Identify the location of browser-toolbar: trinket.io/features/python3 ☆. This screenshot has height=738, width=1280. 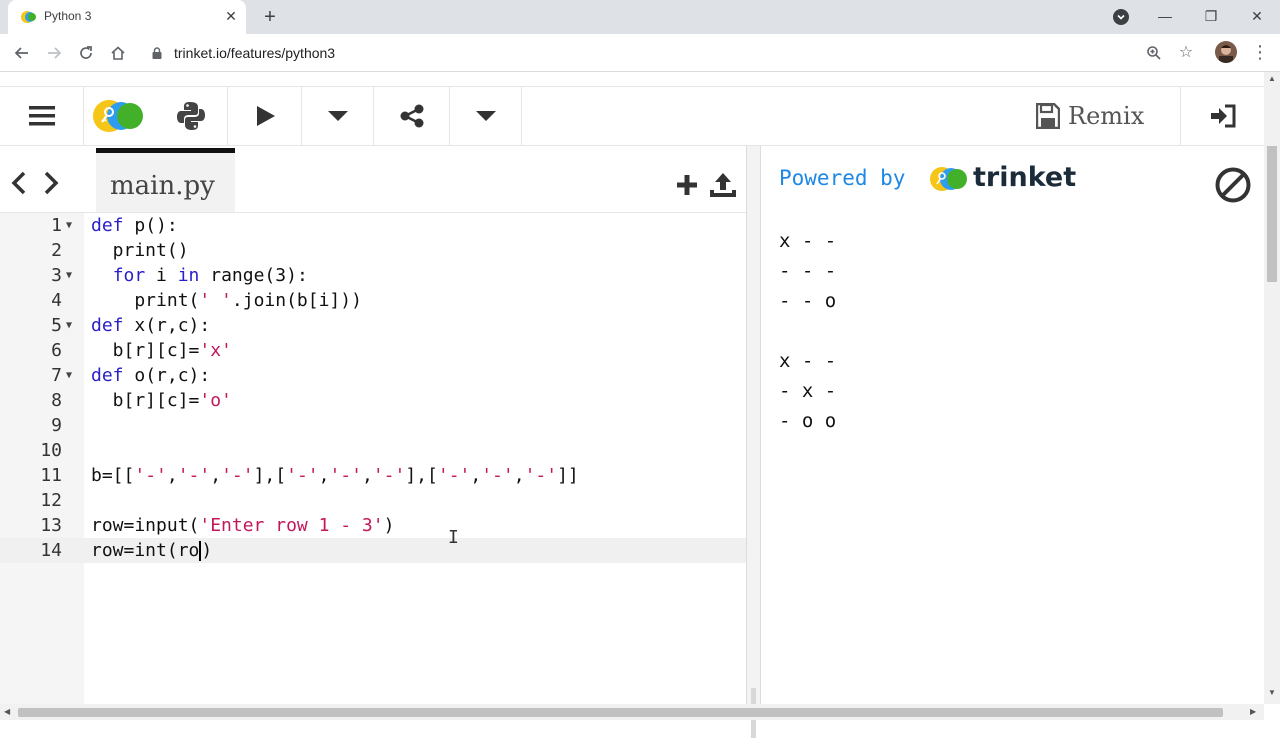
(640, 53).